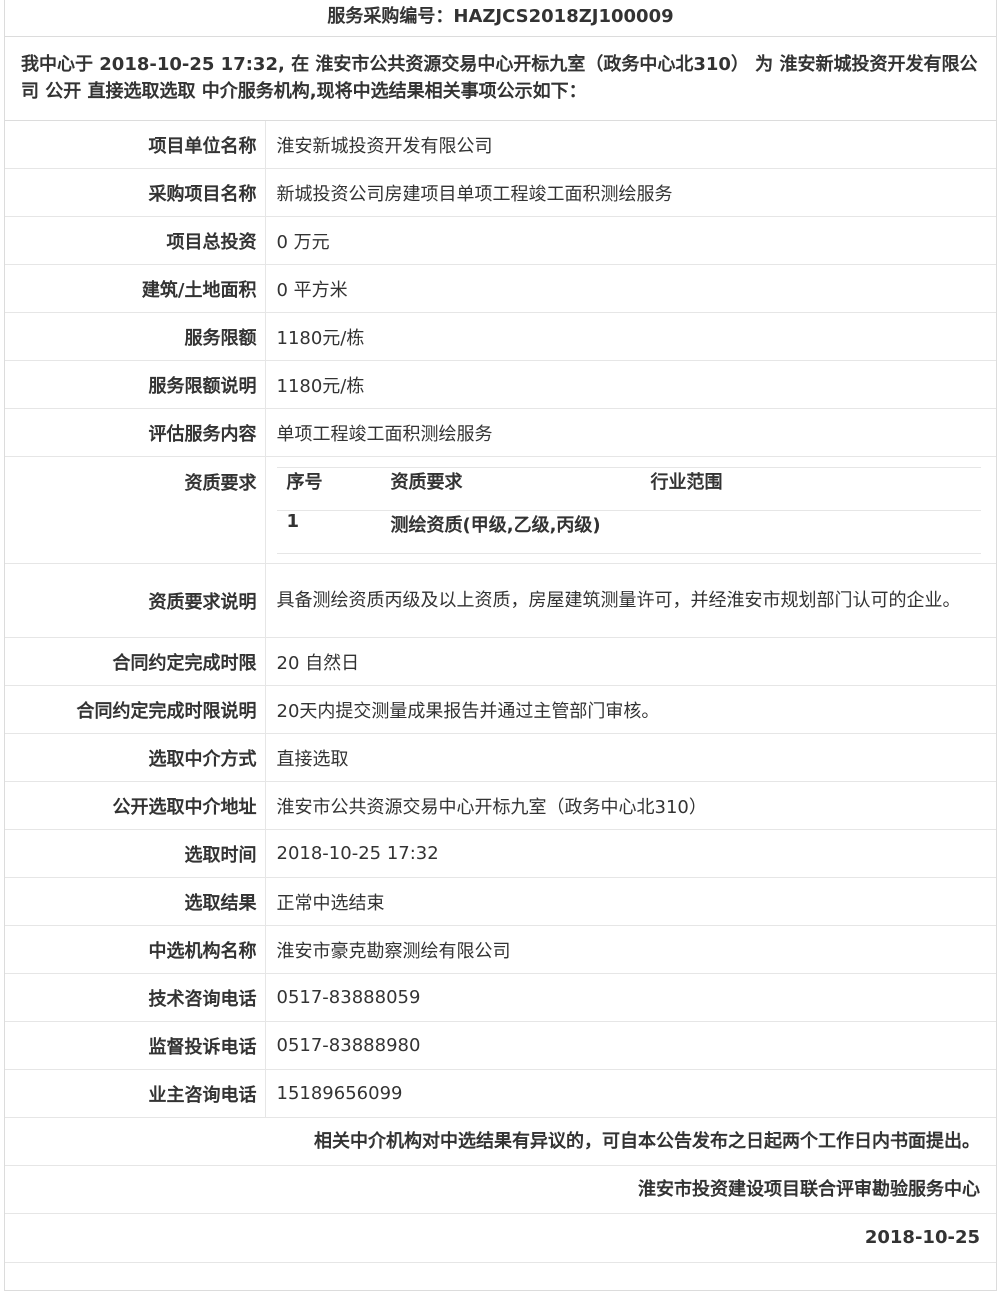  What do you see at coordinates (135, 805) in the screenshot?
I see `row-label: 公开选取中介地址` at bounding box center [135, 805].